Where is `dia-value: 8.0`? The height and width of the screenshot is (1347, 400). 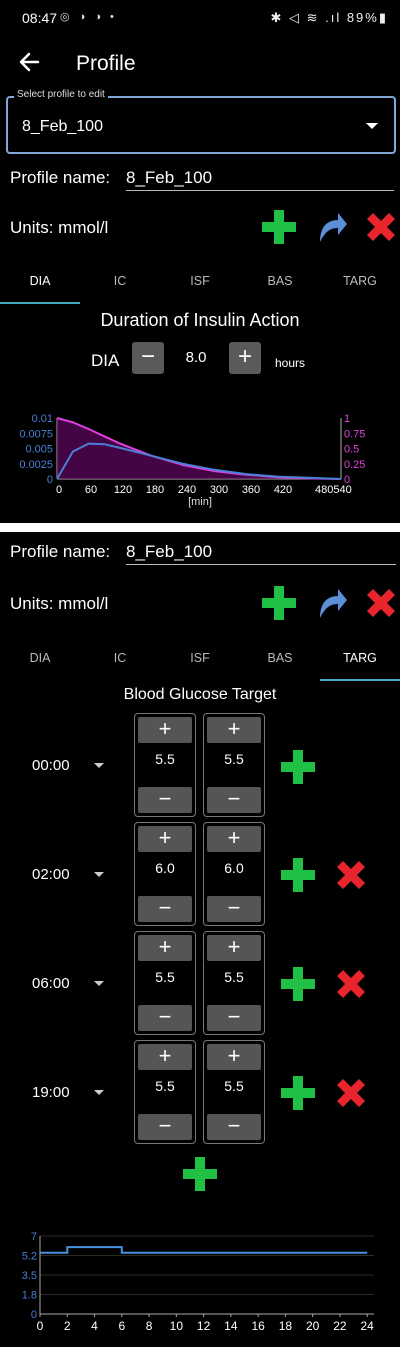
dia-value: 8.0 is located at coordinates (196, 358).